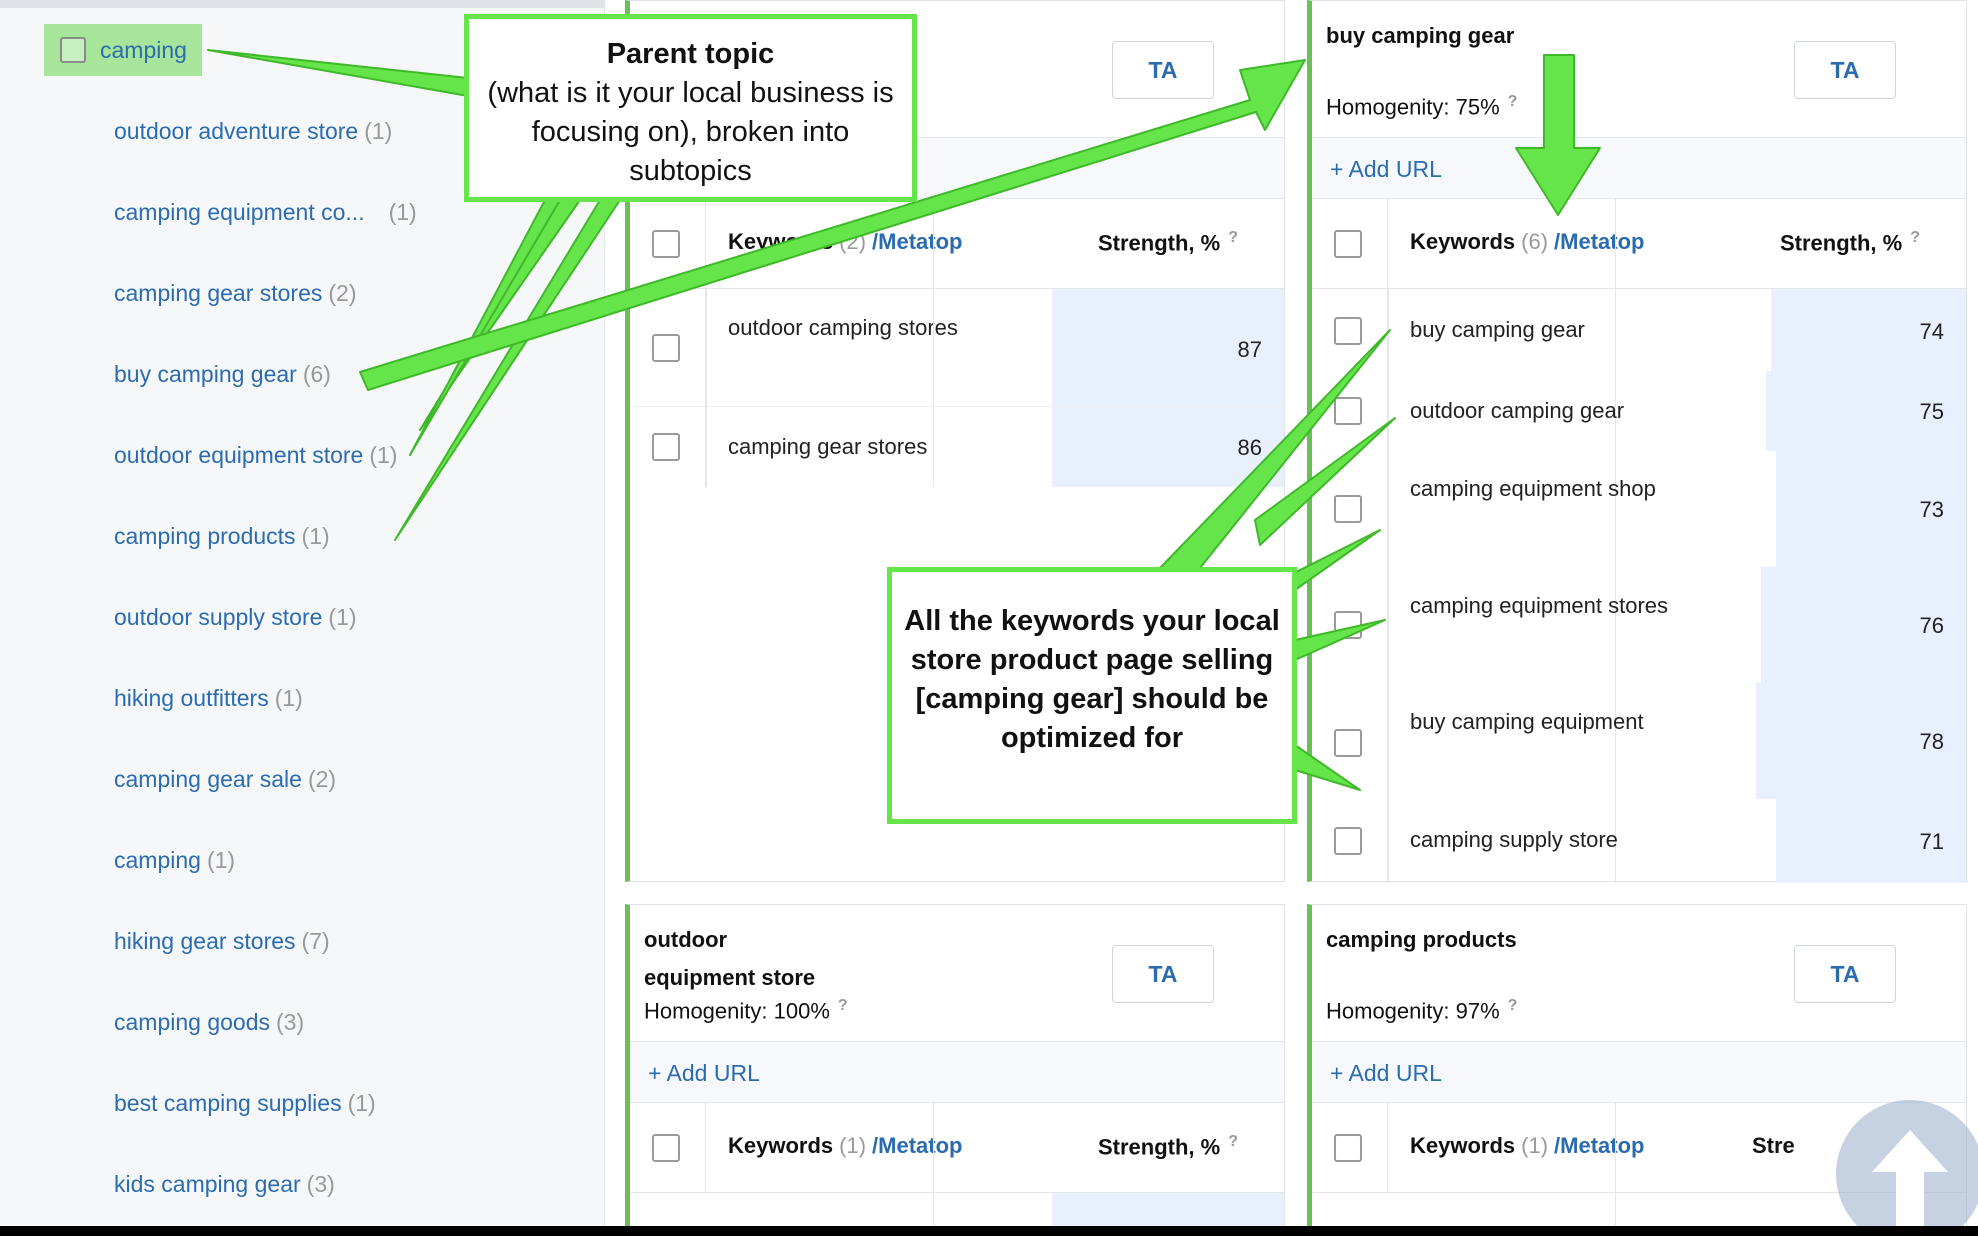 This screenshot has width=1978, height=1236. Describe the element at coordinates (302, 4) in the screenshot. I see `sidebar-top-border` at that location.